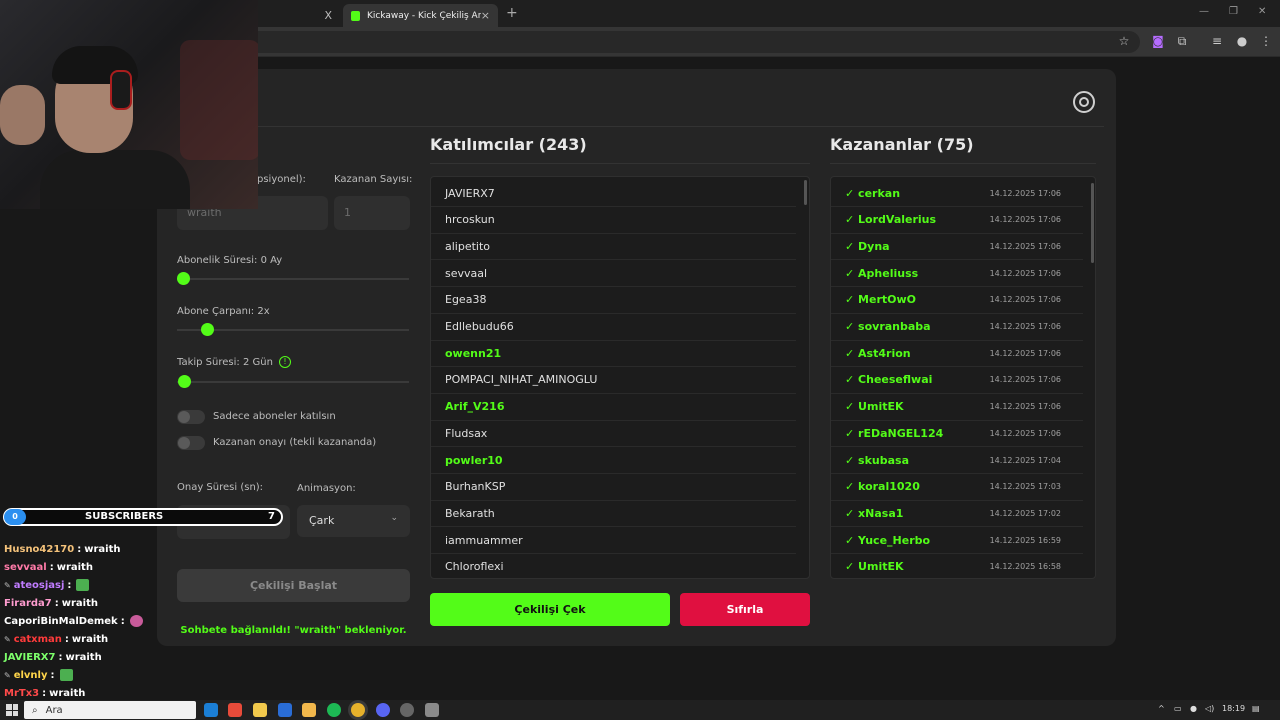  I want to click on media-control-icon: ≡, so click(1217, 41).